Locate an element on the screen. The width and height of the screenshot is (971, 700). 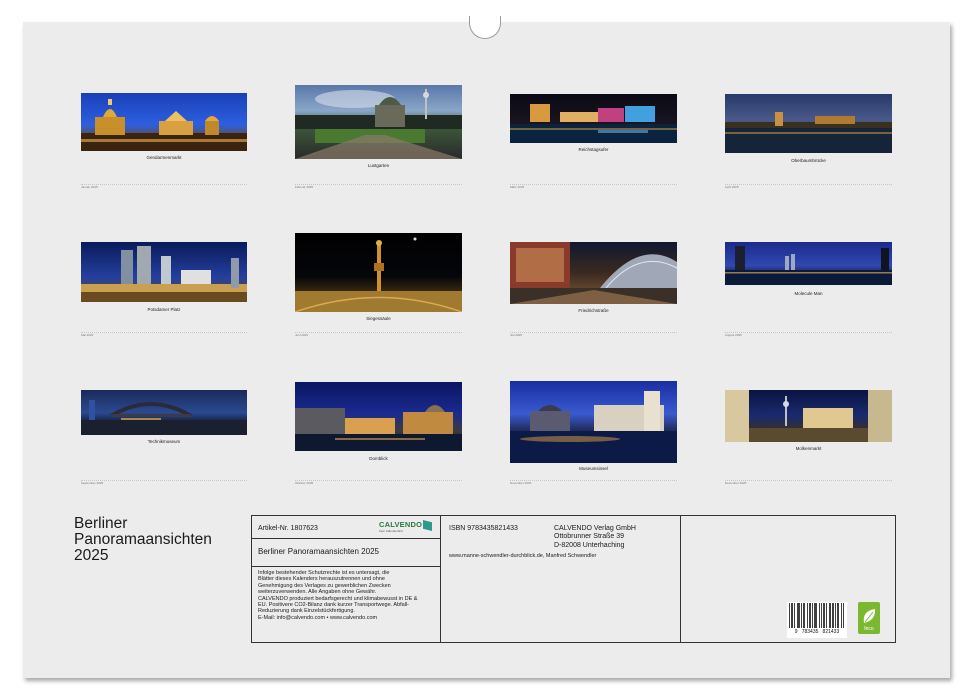
date-strip: März 2025 is located at coordinates (593, 186).